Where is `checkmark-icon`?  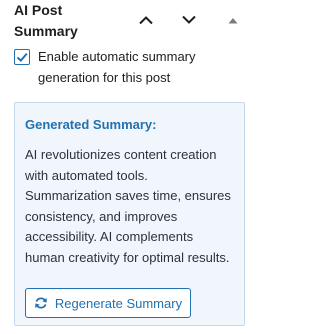 checkmark-icon is located at coordinates (22, 57).